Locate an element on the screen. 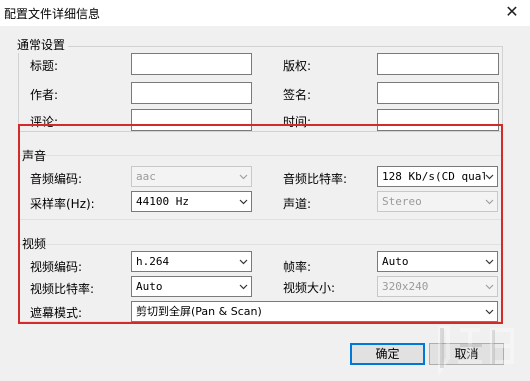  window-title: 配置文件详细信息 is located at coordinates (52, 14).